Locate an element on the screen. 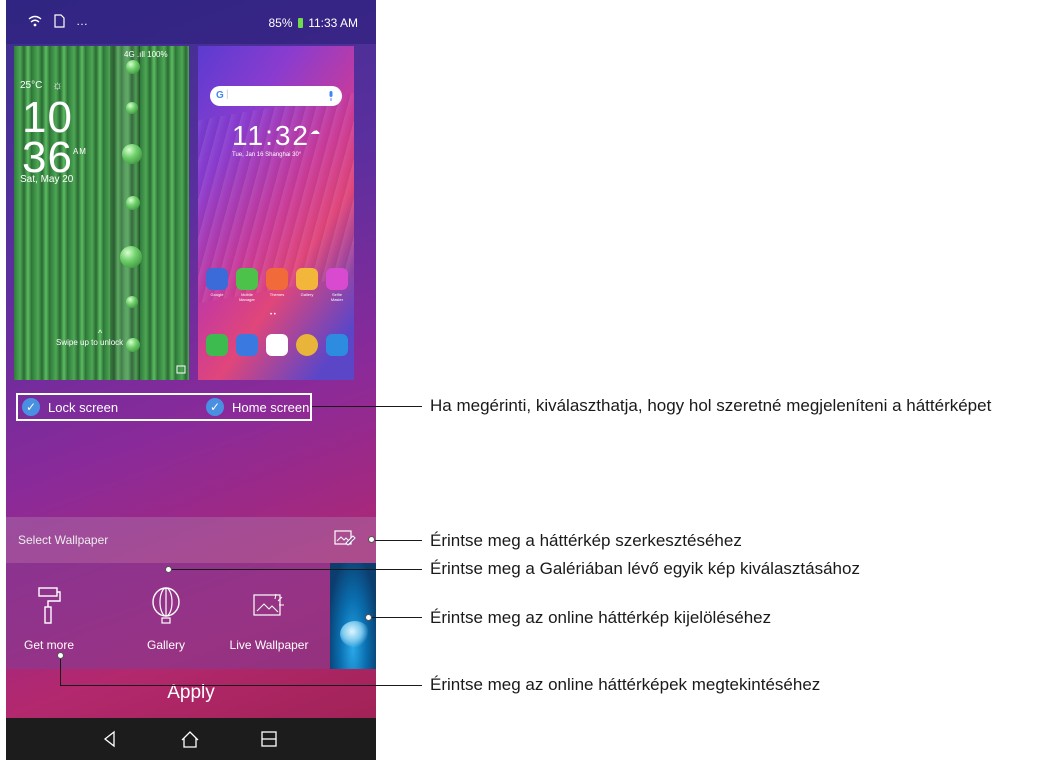 Image resolution: width=1059 pixels, height=760 pixels. status-bar: … 85% 11:33 AM is located at coordinates (191, 22).